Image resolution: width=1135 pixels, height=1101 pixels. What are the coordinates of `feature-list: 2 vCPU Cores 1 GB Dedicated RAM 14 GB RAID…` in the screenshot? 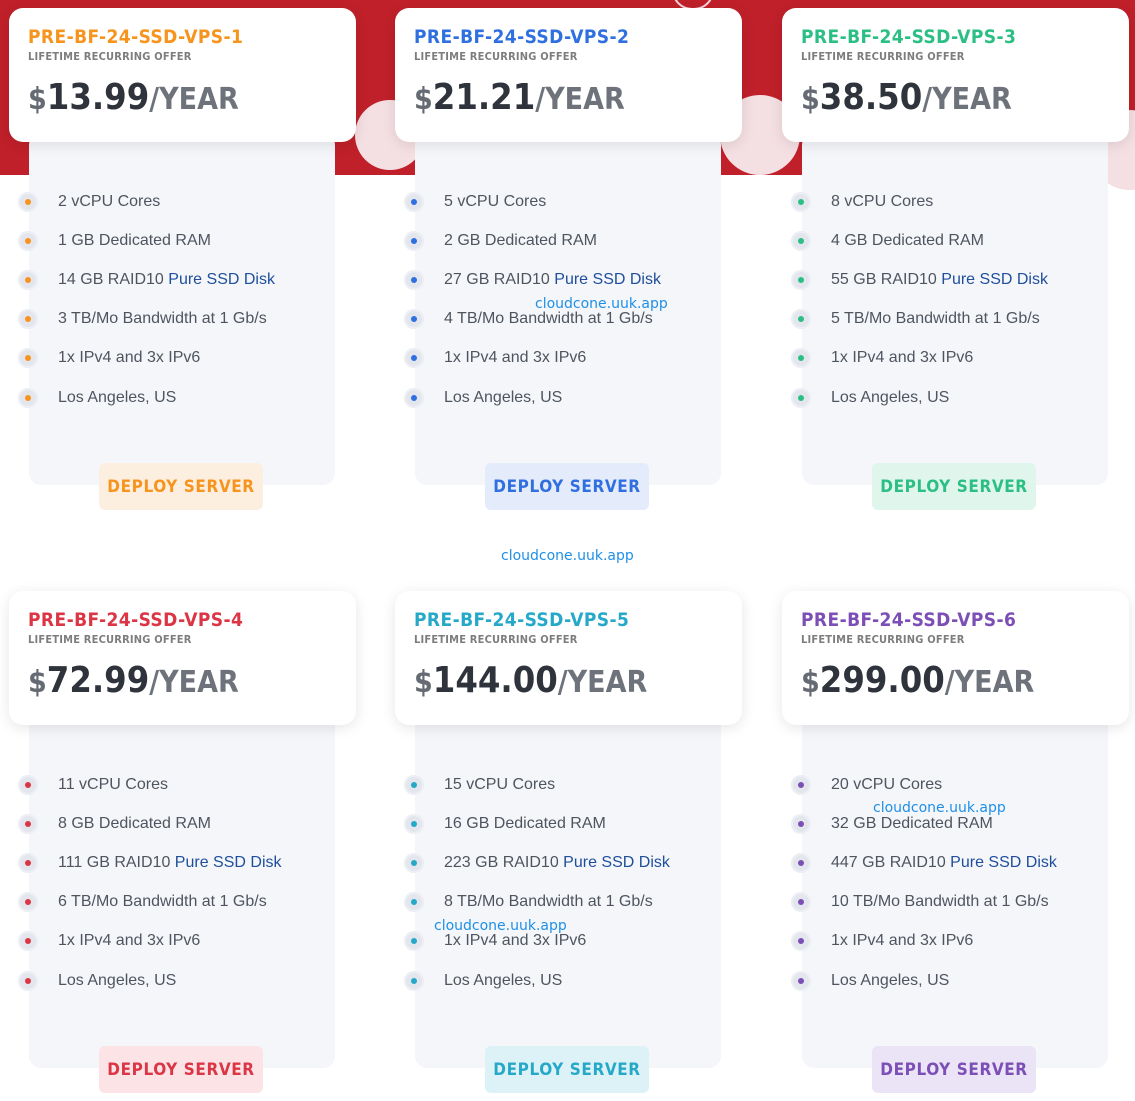 It's located at (183, 299).